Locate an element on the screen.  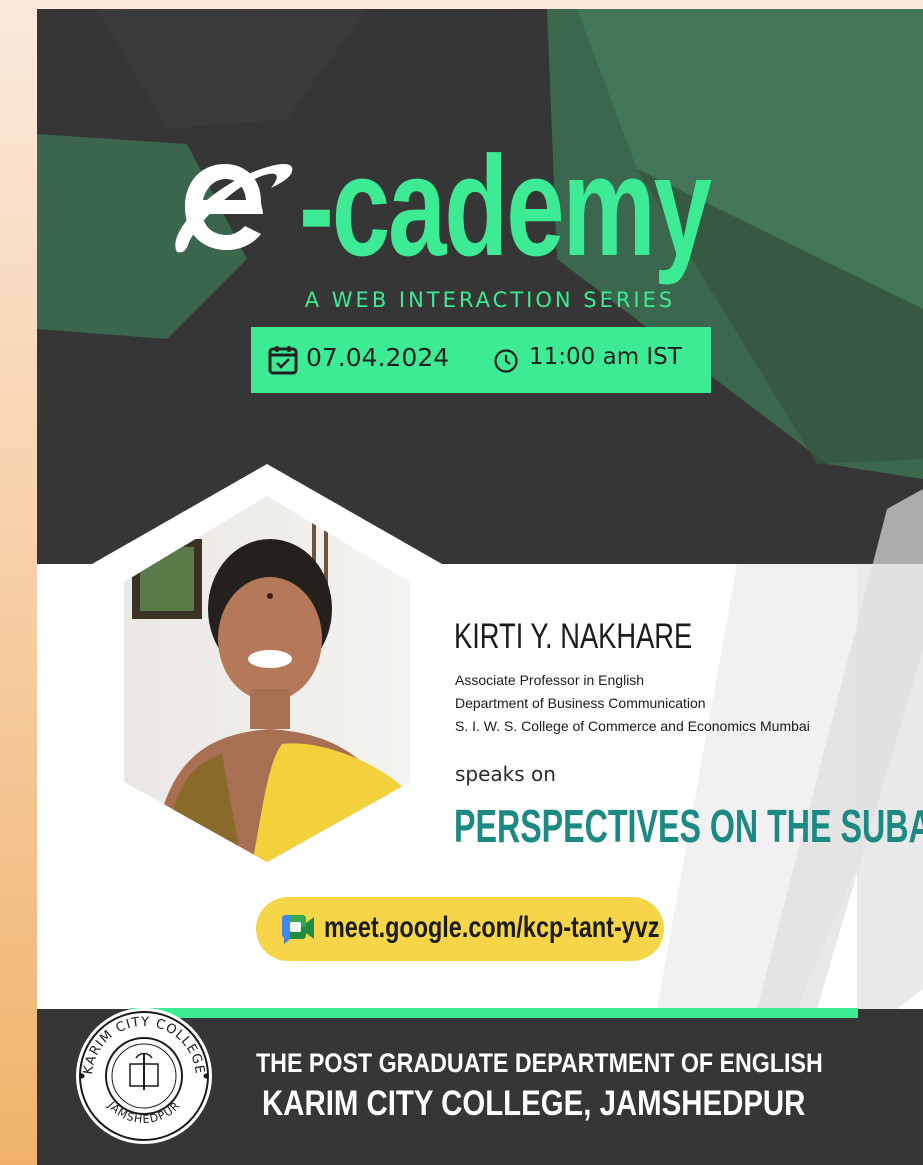
department-name: THE POST GRADUATE DEPARTMENT OF ENGLISH is located at coordinates (539, 1063).